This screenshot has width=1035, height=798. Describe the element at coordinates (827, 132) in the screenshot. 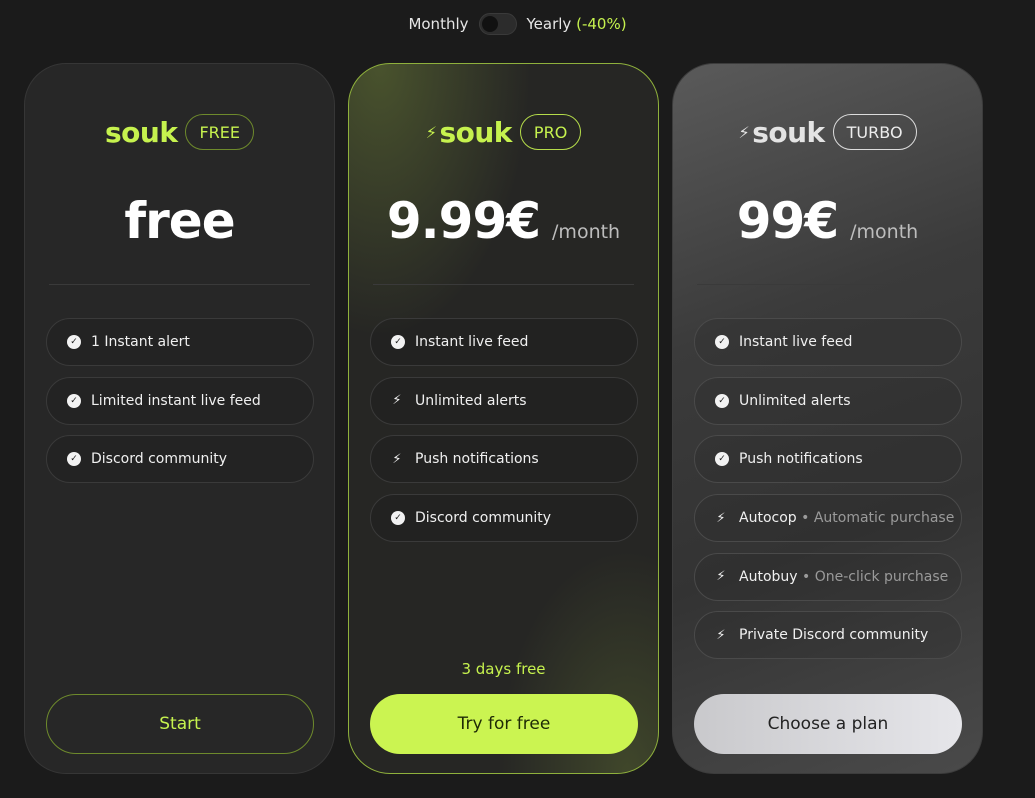

I see `plan-brand: ⚡ souk TURBO` at that location.